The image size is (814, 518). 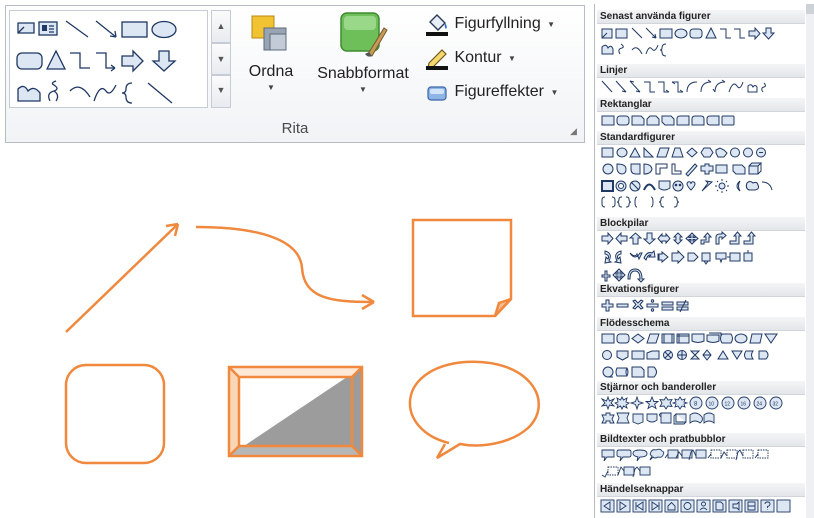 What do you see at coordinates (701, 490) in the screenshot?
I see `category-header-action-buttons: Händelseknappar` at bounding box center [701, 490].